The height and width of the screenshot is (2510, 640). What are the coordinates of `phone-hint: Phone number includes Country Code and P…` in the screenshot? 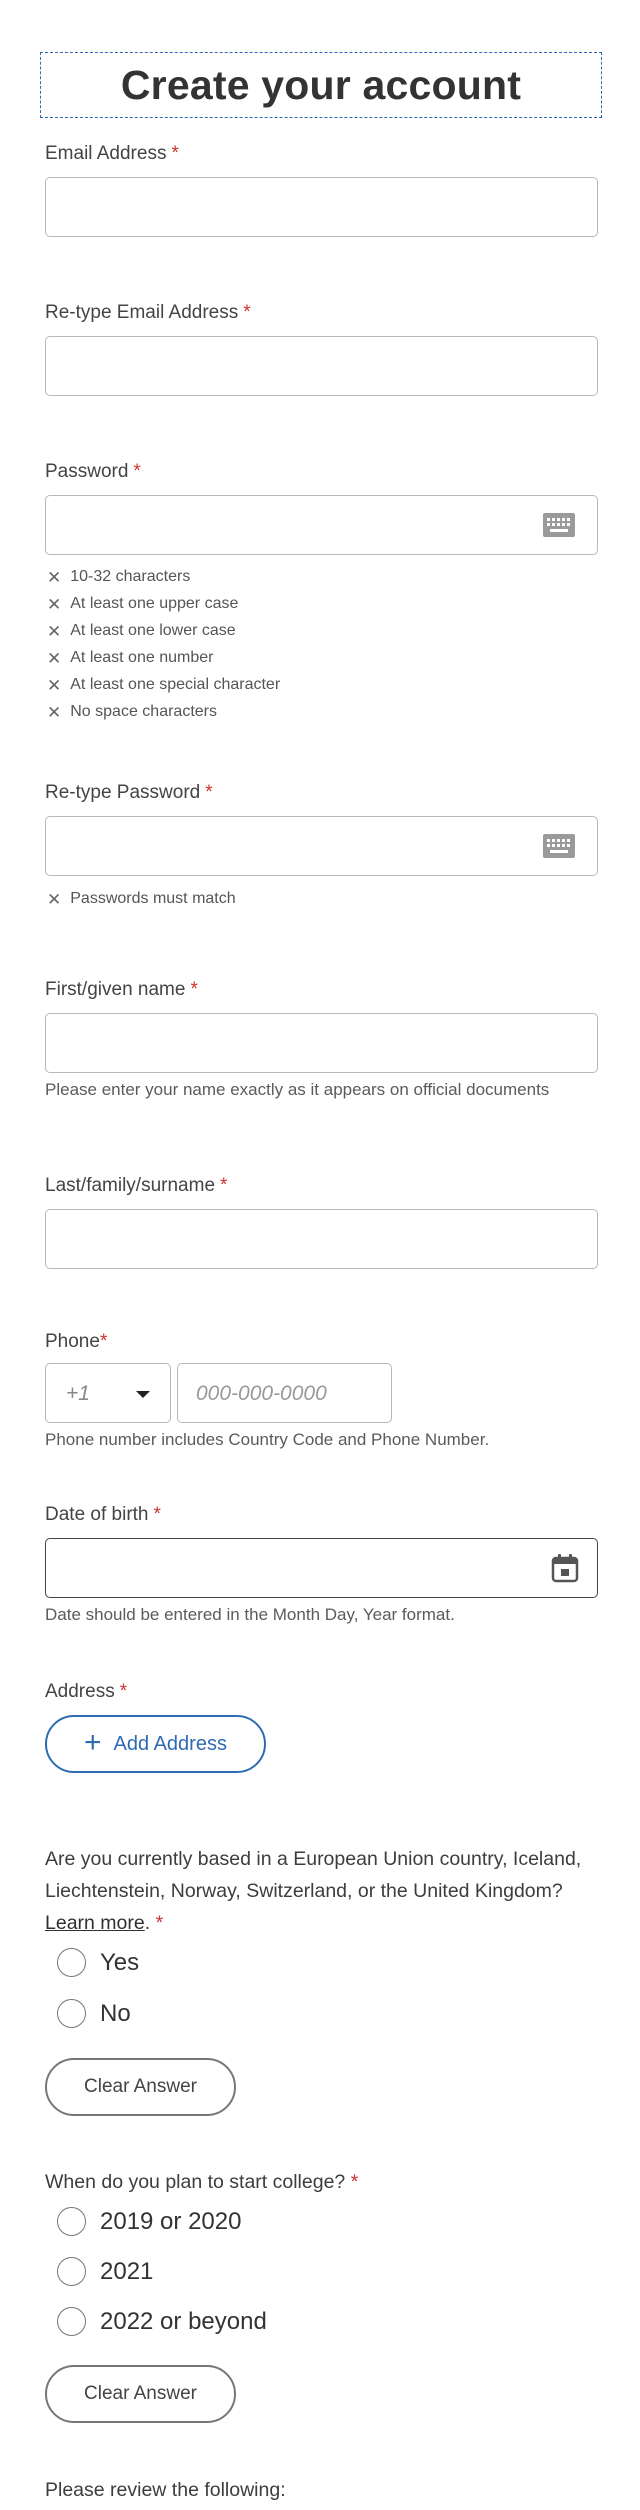 It's located at (267, 1439).